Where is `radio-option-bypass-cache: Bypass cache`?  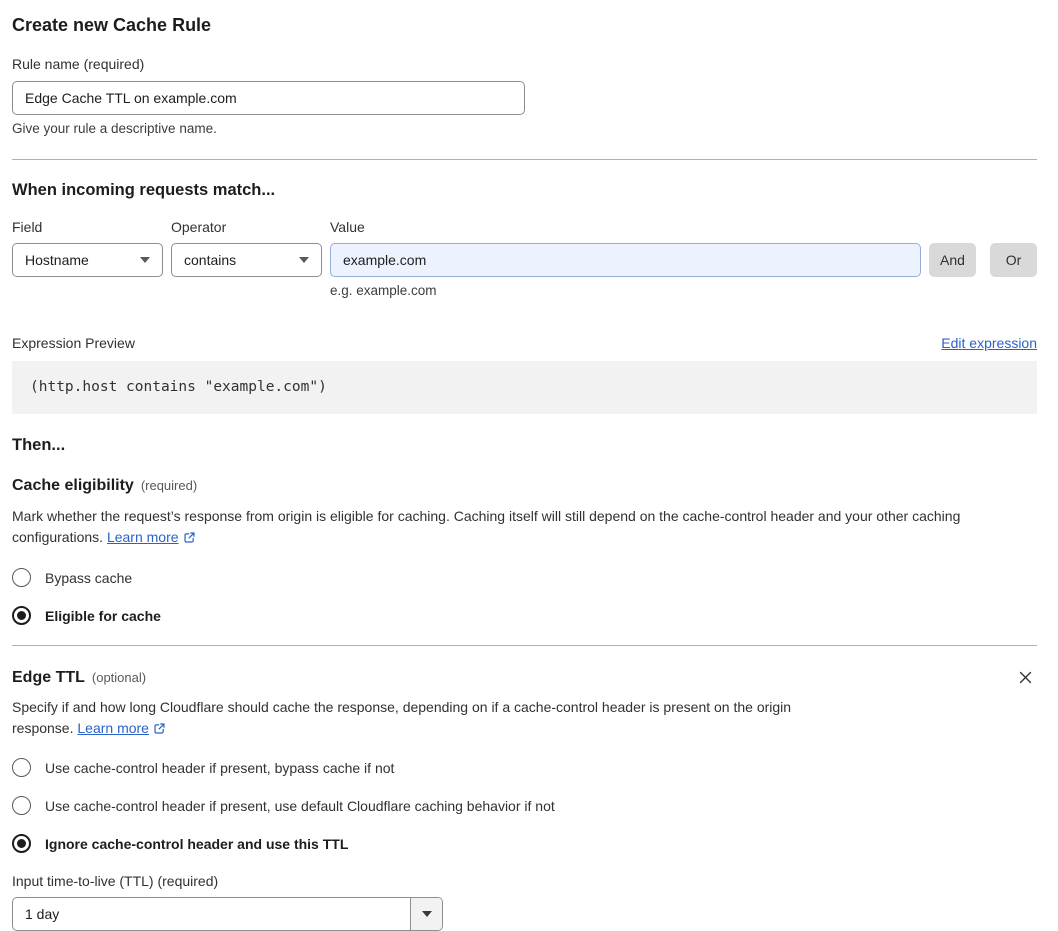 radio-option-bypass-cache: Bypass cache is located at coordinates (524, 577).